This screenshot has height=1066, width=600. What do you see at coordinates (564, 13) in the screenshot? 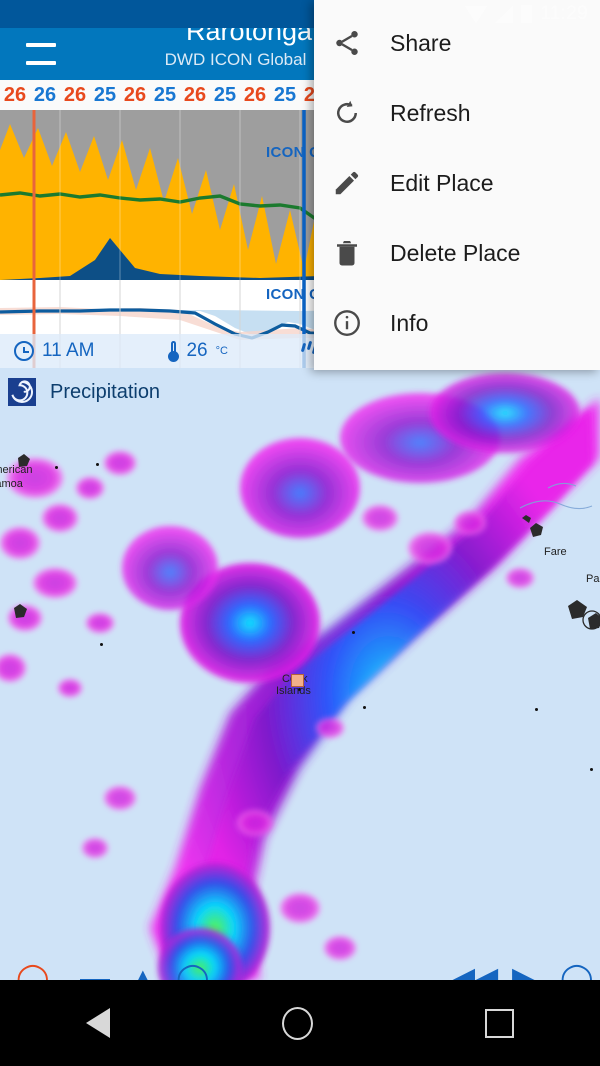
I see `status-clock: 11:29` at bounding box center [564, 13].